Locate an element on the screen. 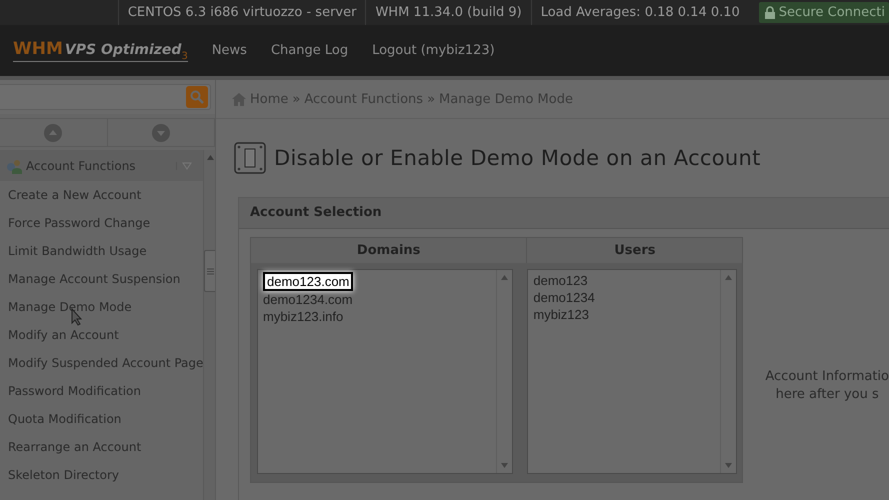 The height and width of the screenshot is (500, 889). padlock-icon is located at coordinates (769, 12).